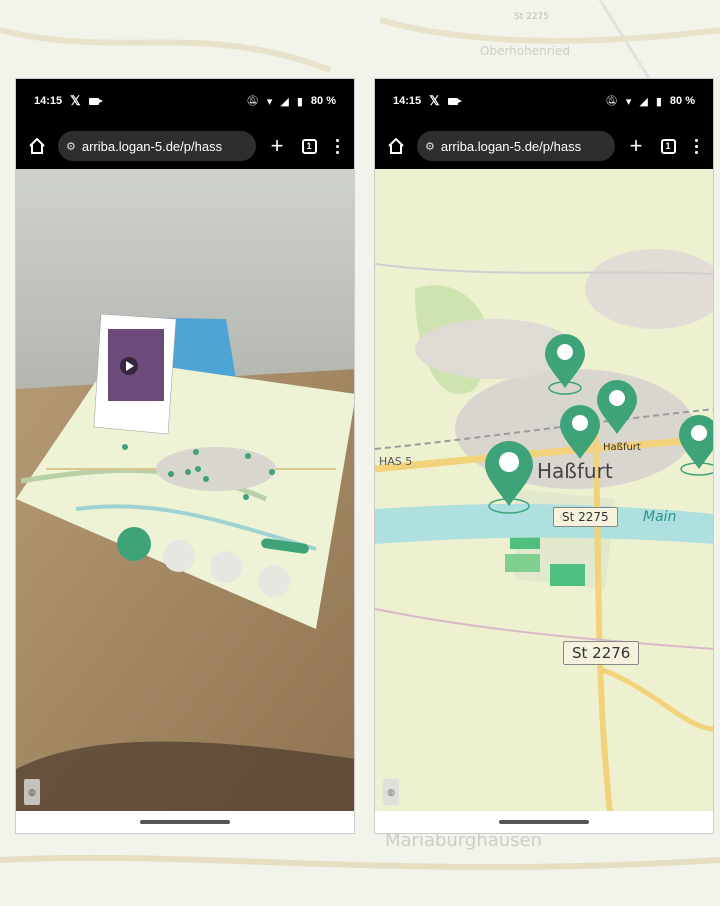 Image resolution: width=720 pixels, height=906 pixels. What do you see at coordinates (585, 517) in the screenshot?
I see `road-label-st2275: St 2275` at bounding box center [585, 517].